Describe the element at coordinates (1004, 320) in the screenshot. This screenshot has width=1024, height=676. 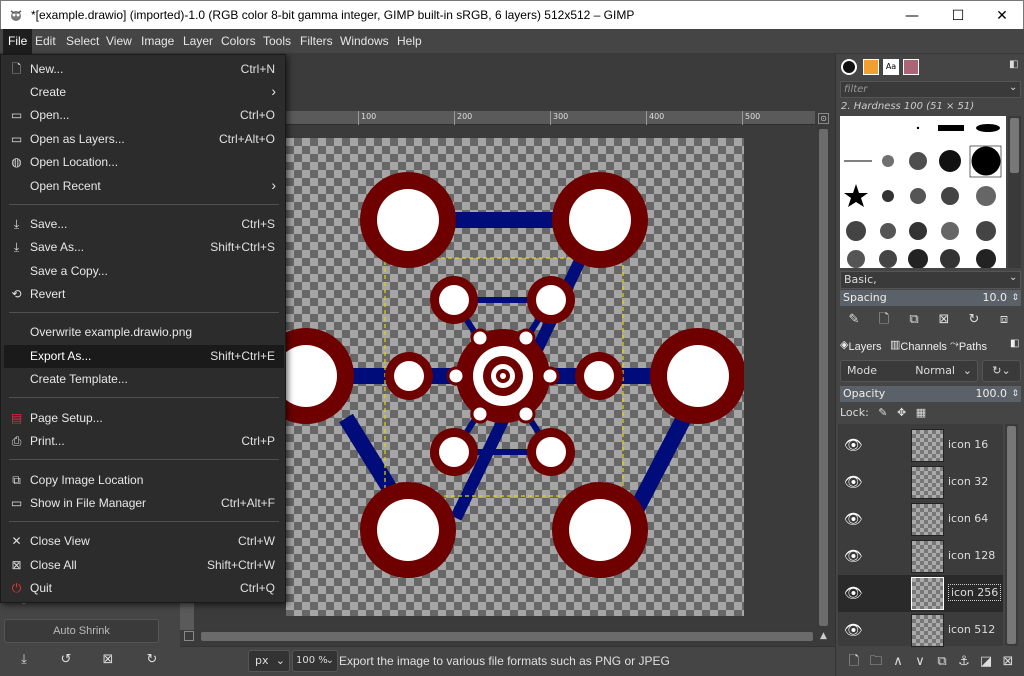
I see `brush-as-image-icon: ⧈` at that location.